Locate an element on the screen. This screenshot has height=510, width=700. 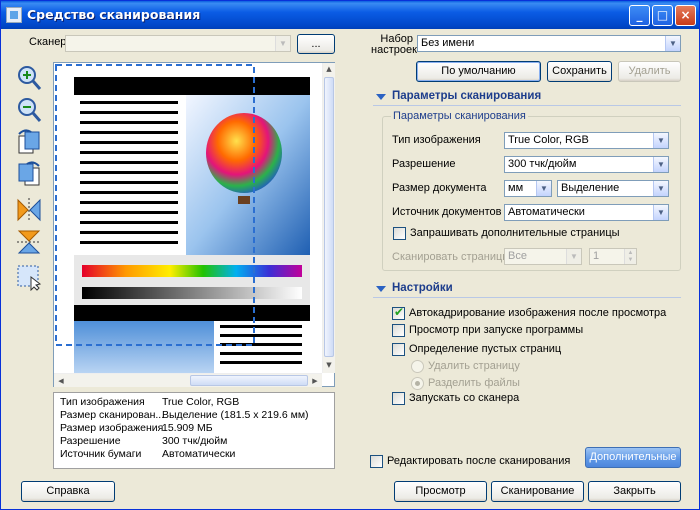
preview-on-start-label: Просмотр при запуске программы is located at coordinates (496, 330).